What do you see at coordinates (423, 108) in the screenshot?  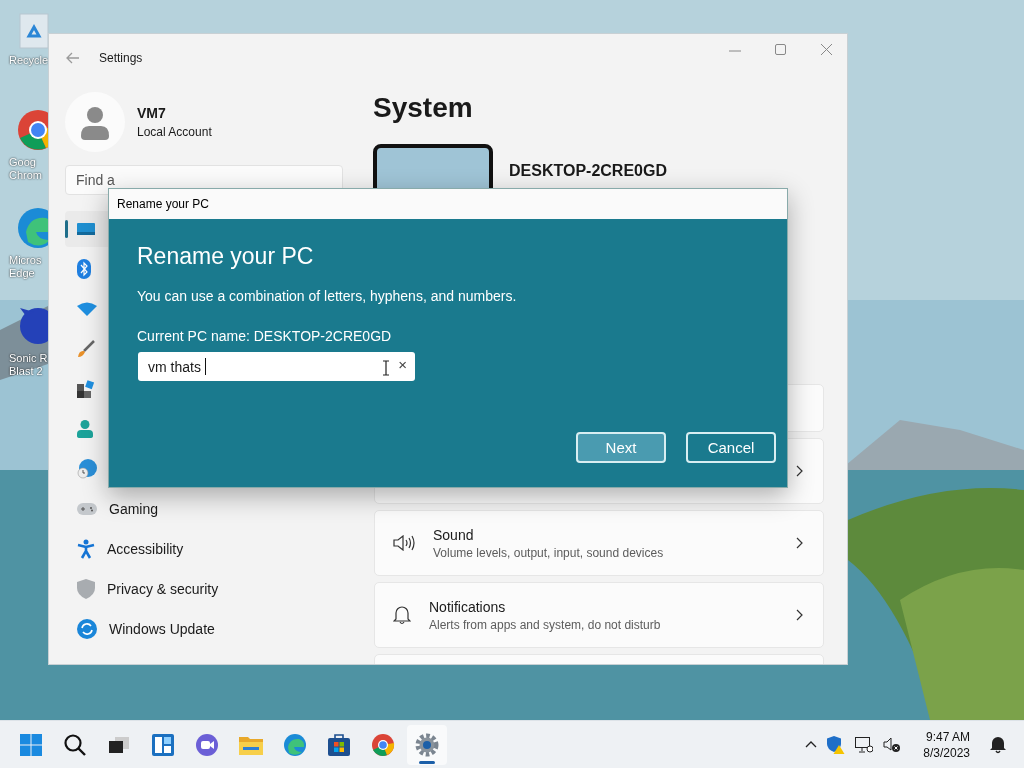 I see `page-heading: System` at bounding box center [423, 108].